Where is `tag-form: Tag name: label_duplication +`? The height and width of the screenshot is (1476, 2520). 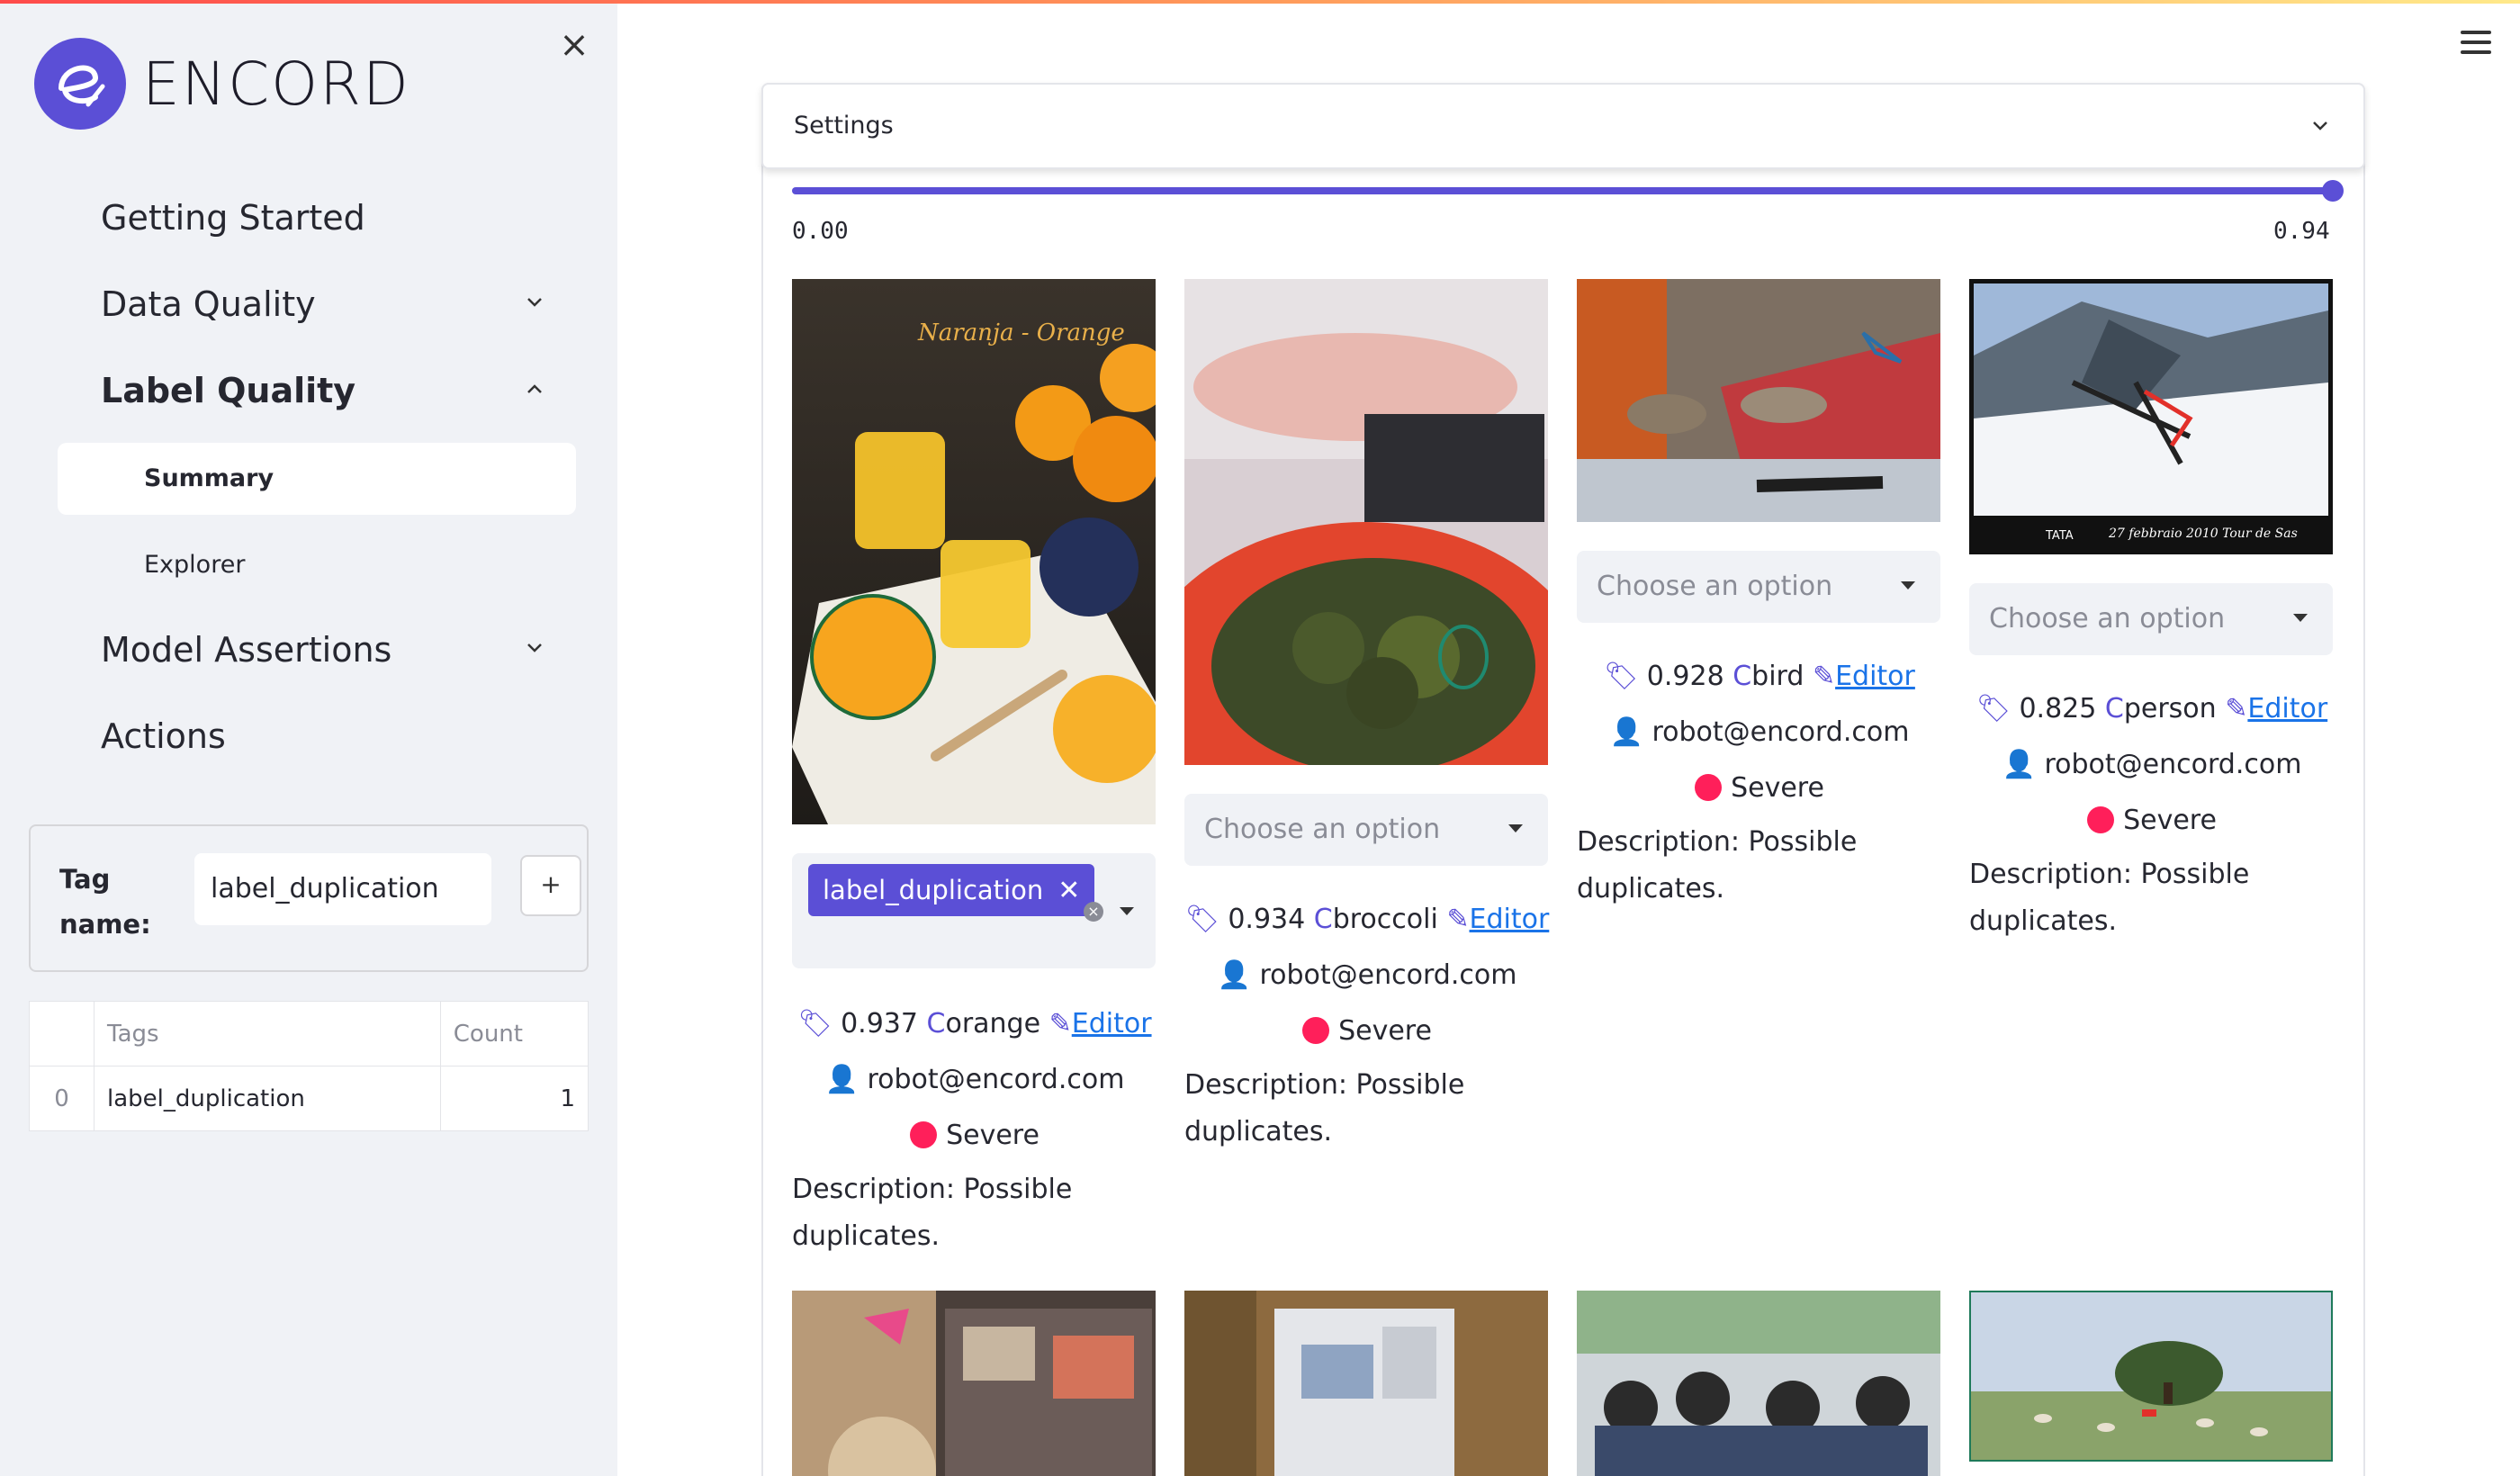
tag-form: Tag name: label_duplication + is located at coordinates (309, 898).